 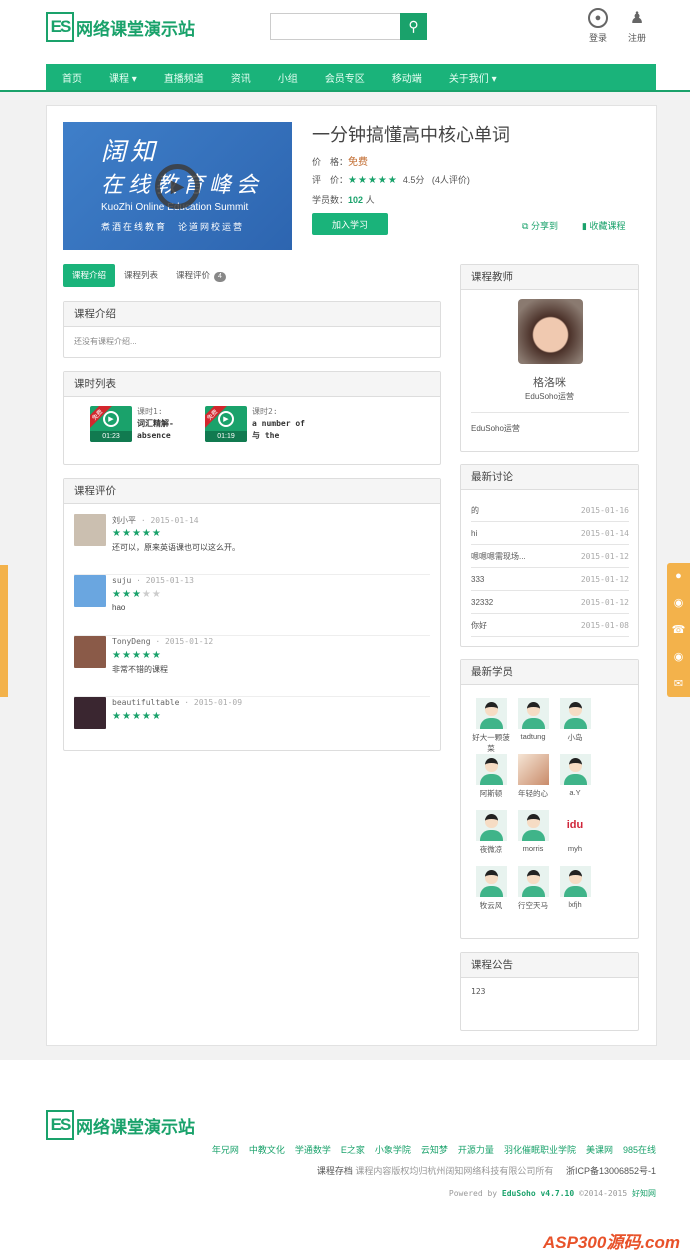 I want to click on lesson-item: 免费 ▶ 01:23 课时1: 词汇精解-absence, so click(x=138, y=424).